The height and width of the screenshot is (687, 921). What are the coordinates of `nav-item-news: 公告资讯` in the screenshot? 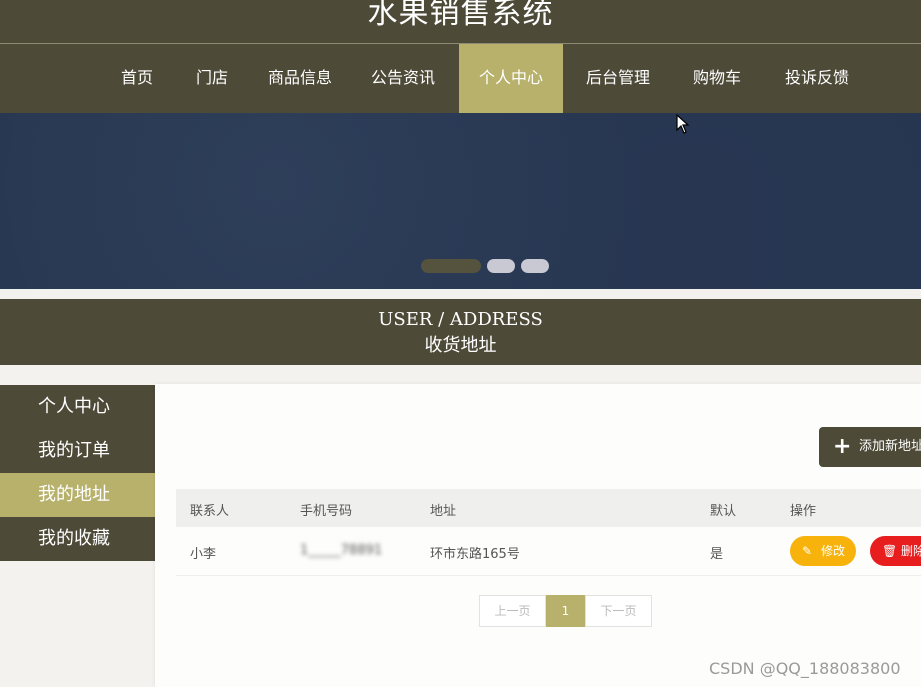 It's located at (403, 78).